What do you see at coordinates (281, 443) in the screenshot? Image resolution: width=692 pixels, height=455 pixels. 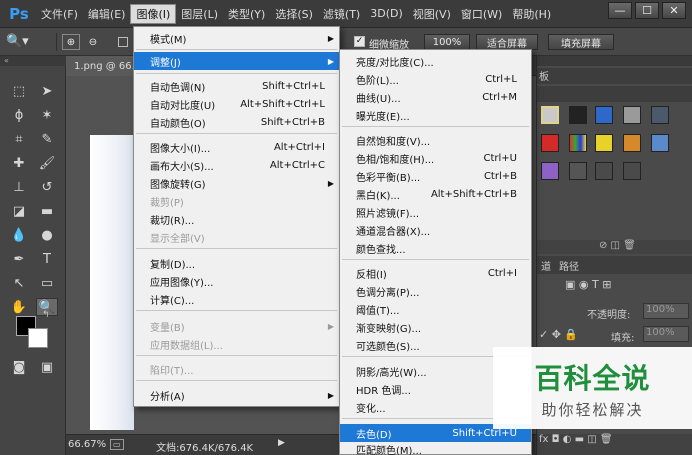 I see `status-menu-arrow-icon: ▶` at bounding box center [281, 443].